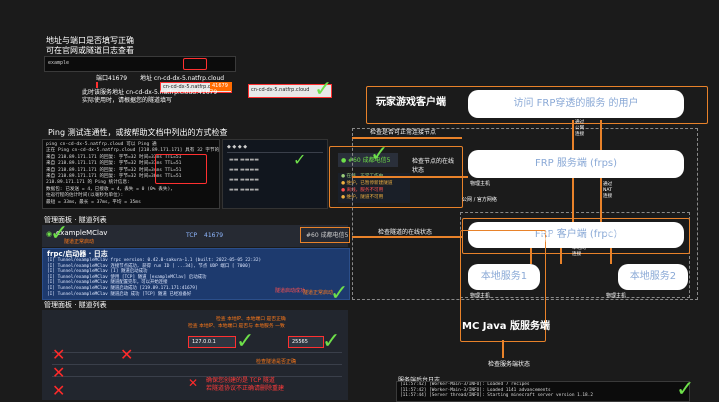  Describe the element at coordinates (192, 235) in the screenshot. I see `tunnel-protocol: TCP` at that location.